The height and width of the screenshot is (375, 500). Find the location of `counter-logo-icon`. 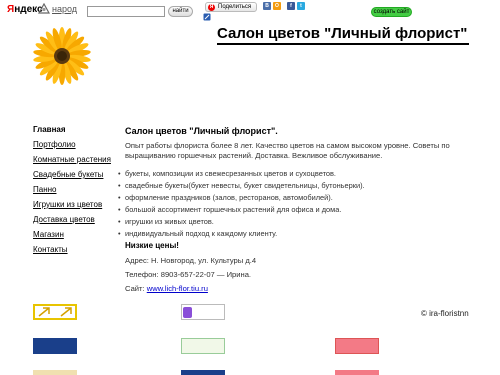

counter-logo-icon is located at coordinates (187, 312).